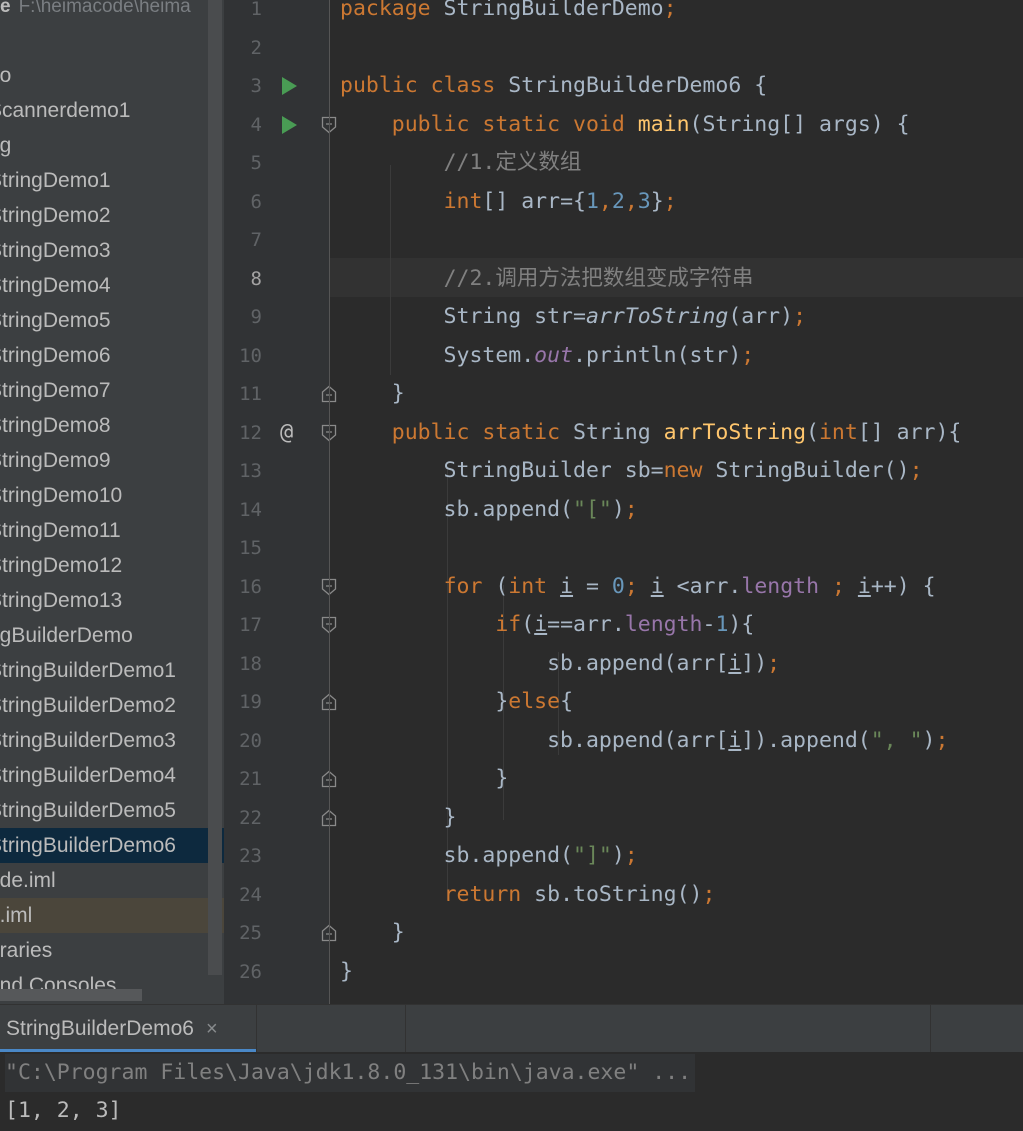 The width and height of the screenshot is (1023, 1131). Describe the element at coordinates (625, 125) in the screenshot. I see `code-line: public static void main(String[] args) {` at that location.